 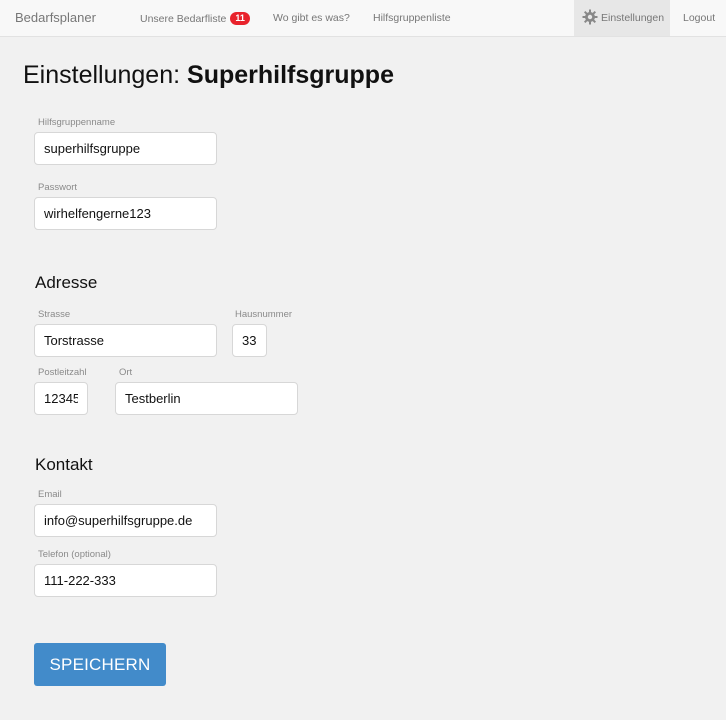 What do you see at coordinates (74, 554) in the screenshot?
I see `phone-label: Telefon (optional)` at bounding box center [74, 554].